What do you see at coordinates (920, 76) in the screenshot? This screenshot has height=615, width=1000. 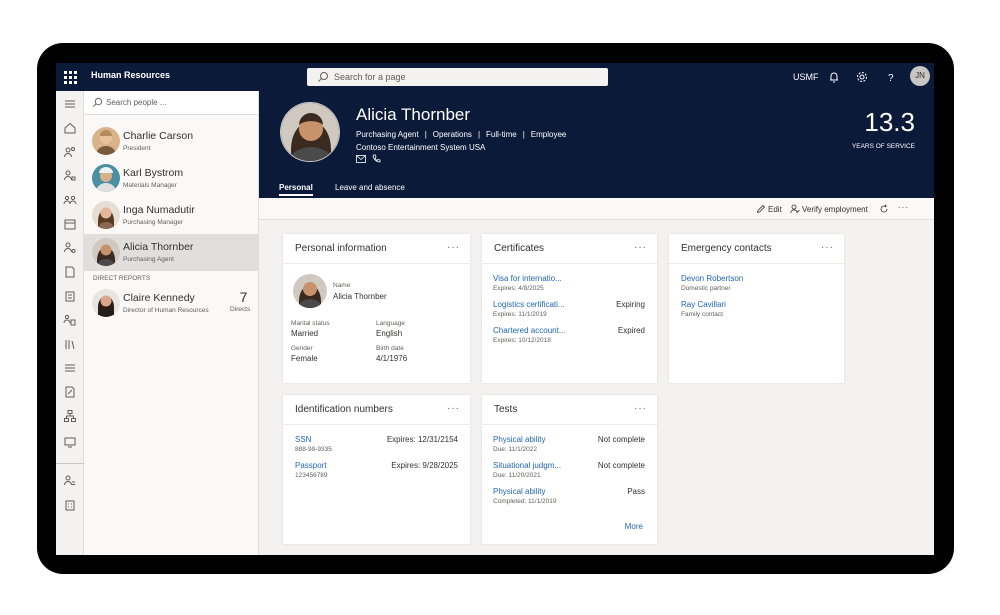 I see `user-avatar: JN` at bounding box center [920, 76].